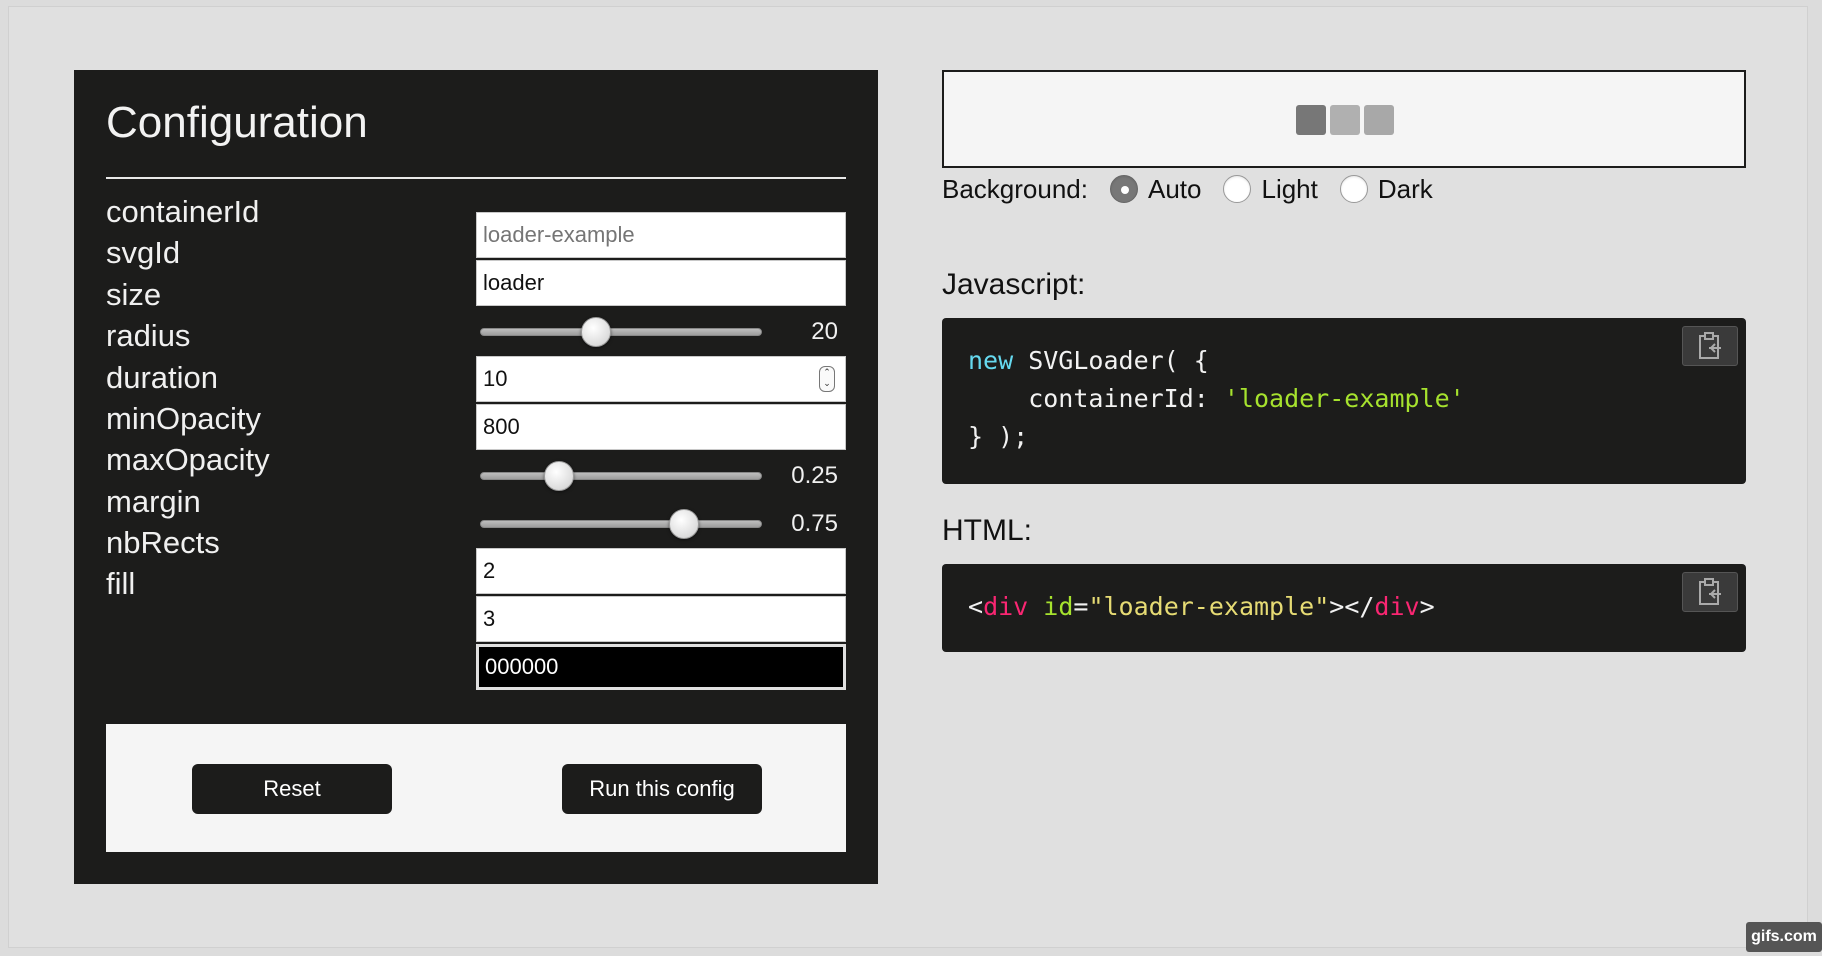 Image resolution: width=1822 pixels, height=956 pixels. I want to click on loader-preview, so click(1344, 119).